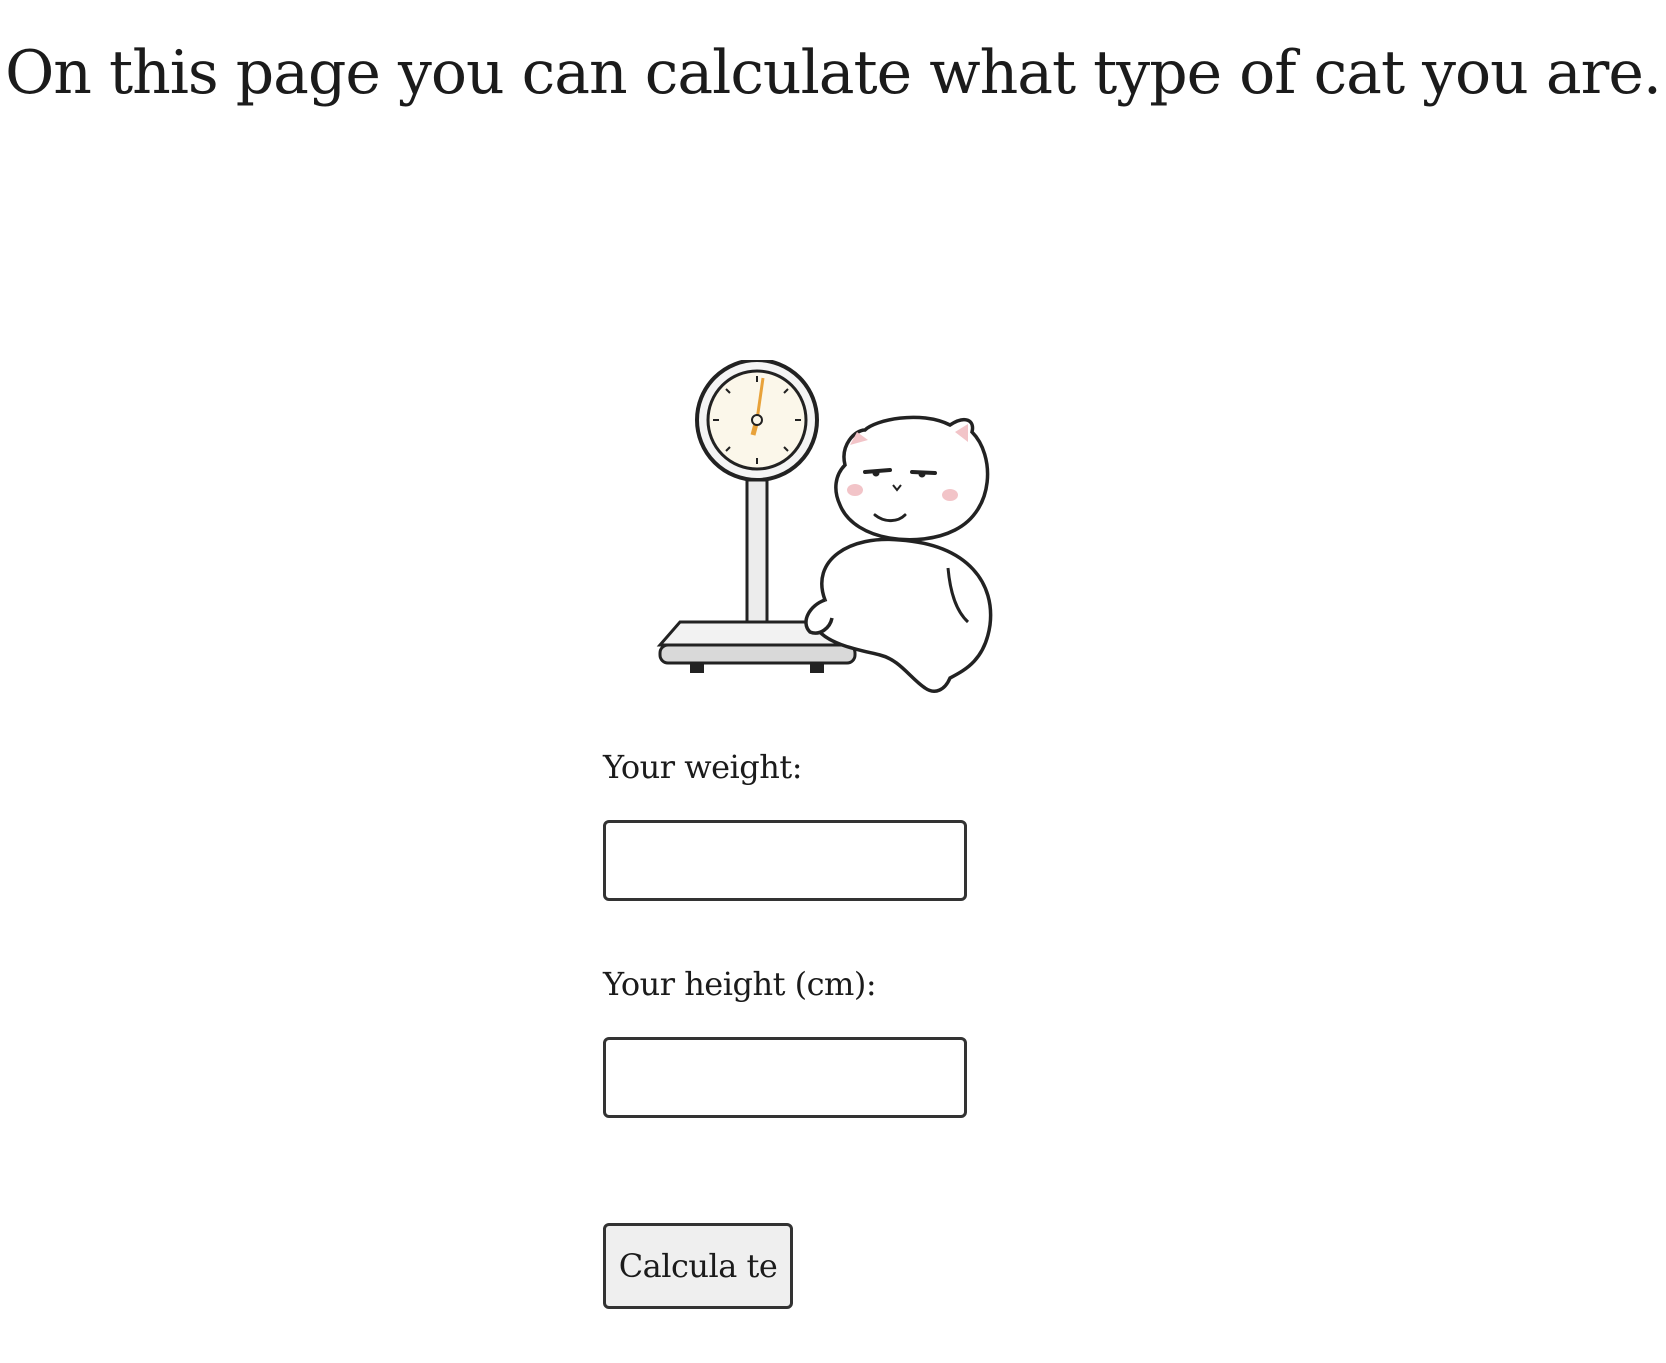 The width and height of the screenshot is (1666, 1363). I want to click on weight-input, so click(785, 860).